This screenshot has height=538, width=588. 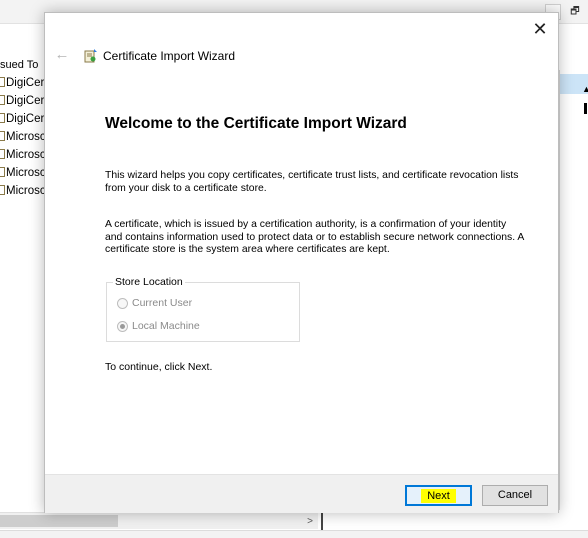 I want to click on wizard-footer: Next Cancel, so click(x=301, y=493).